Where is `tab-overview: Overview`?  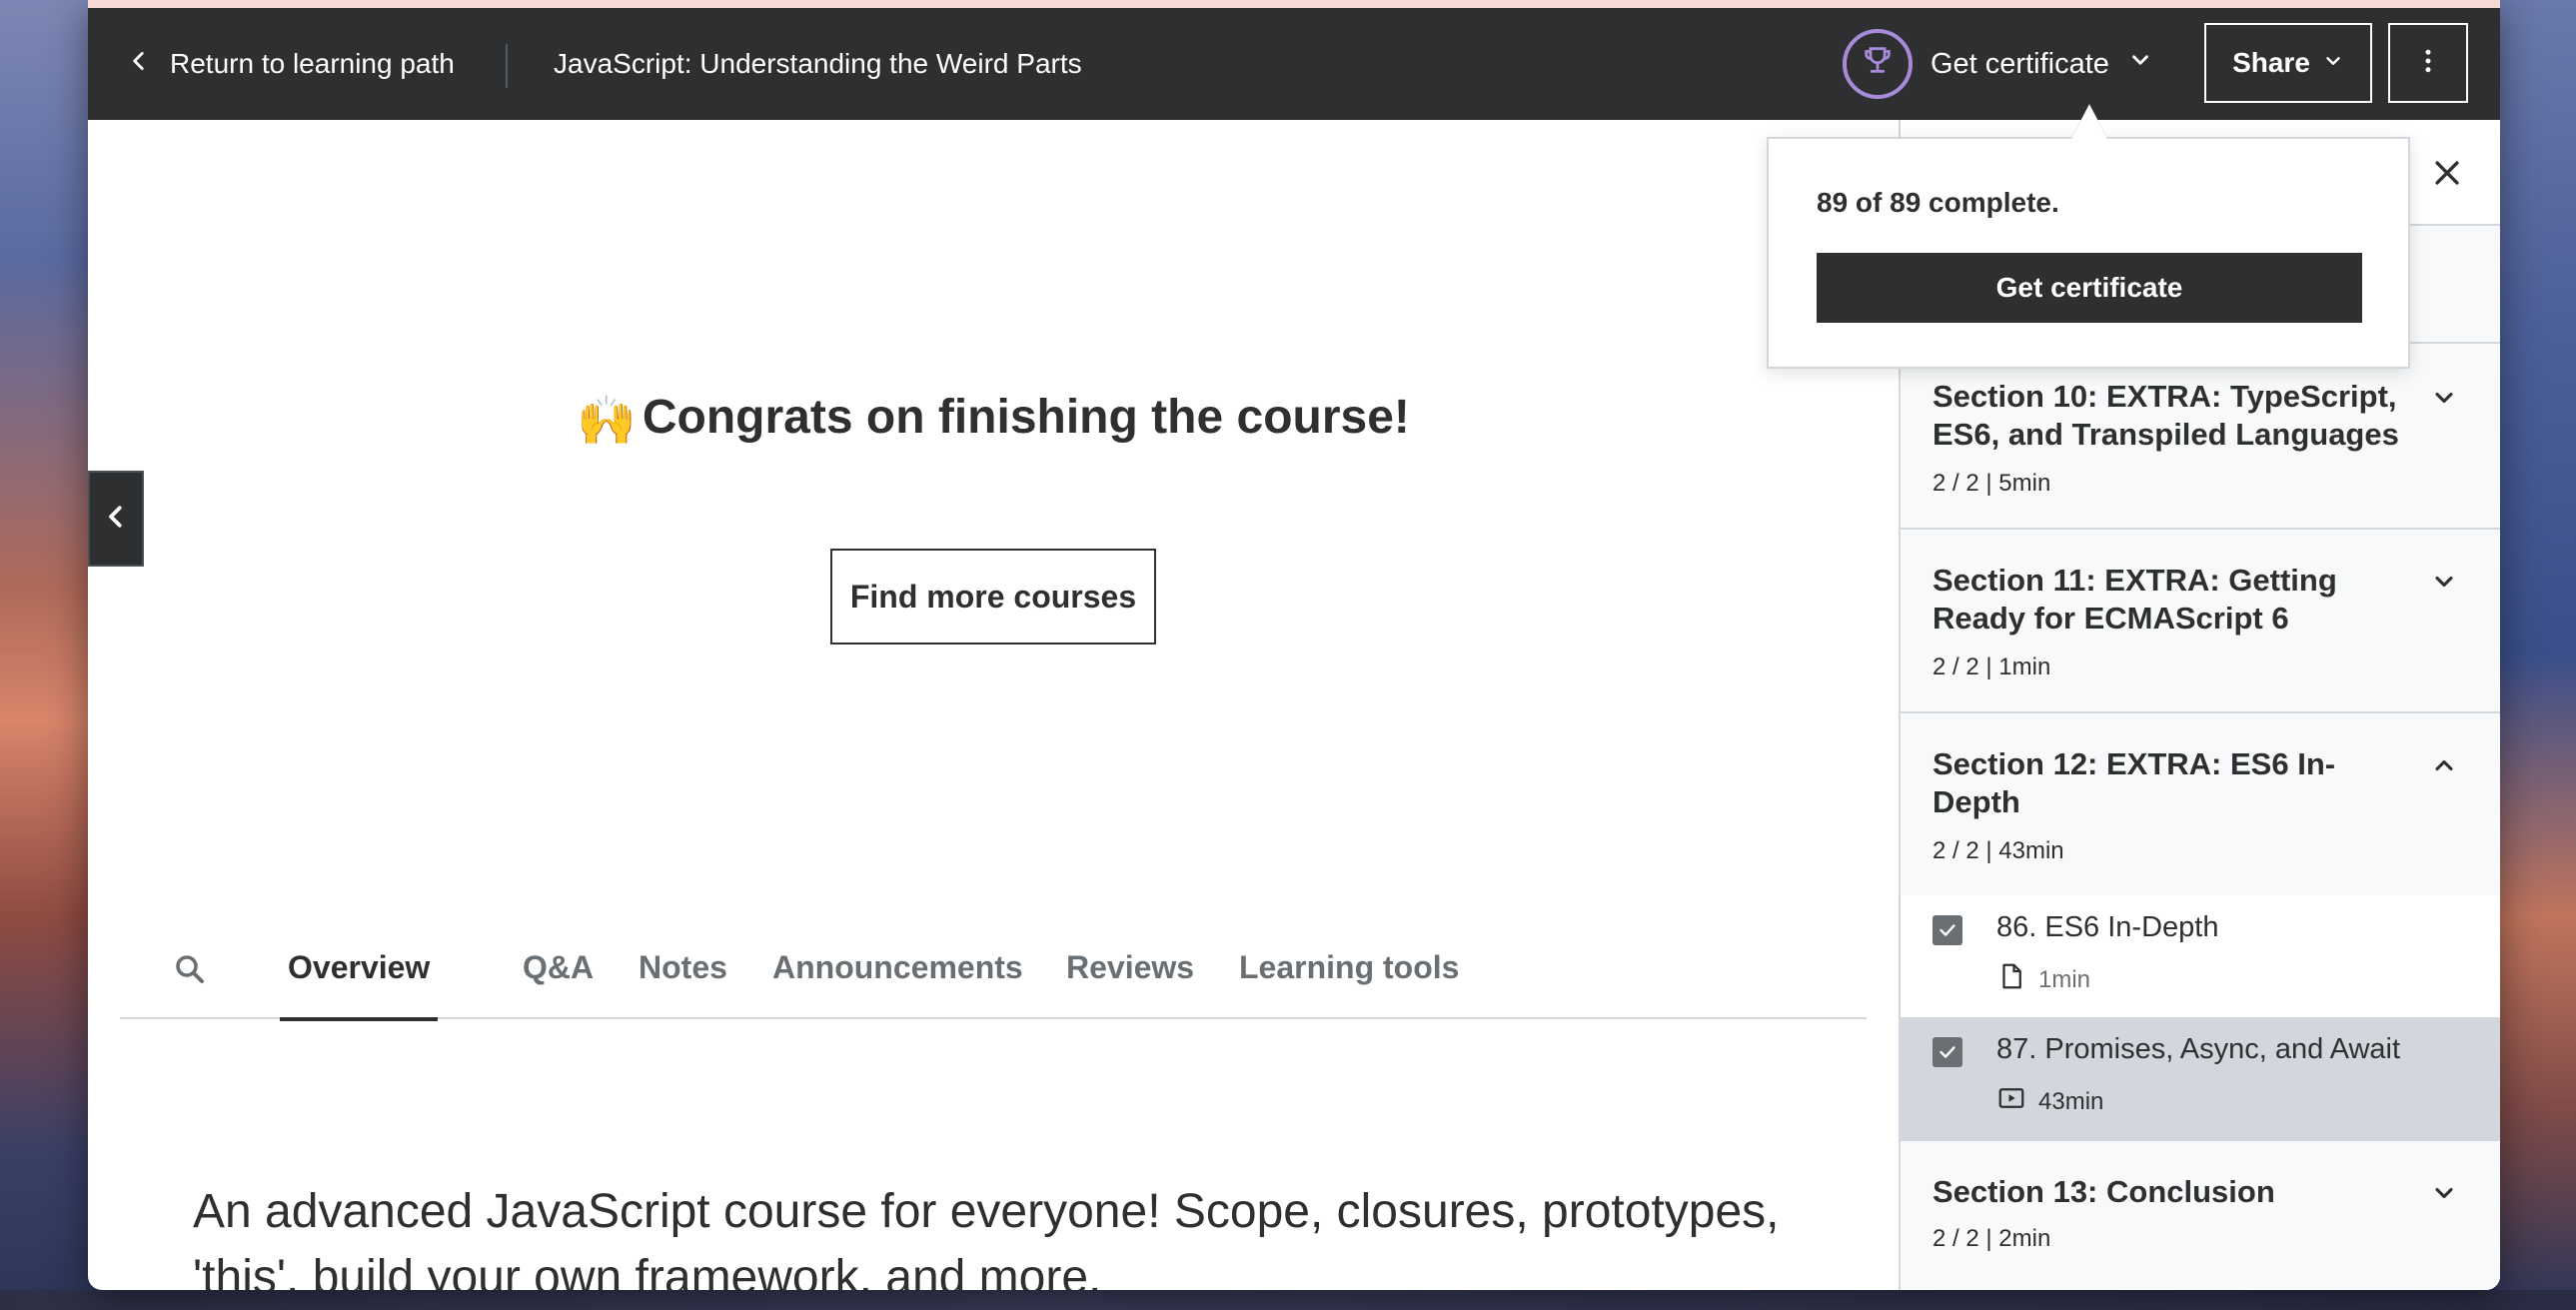
tab-overview: Overview is located at coordinates (359, 975).